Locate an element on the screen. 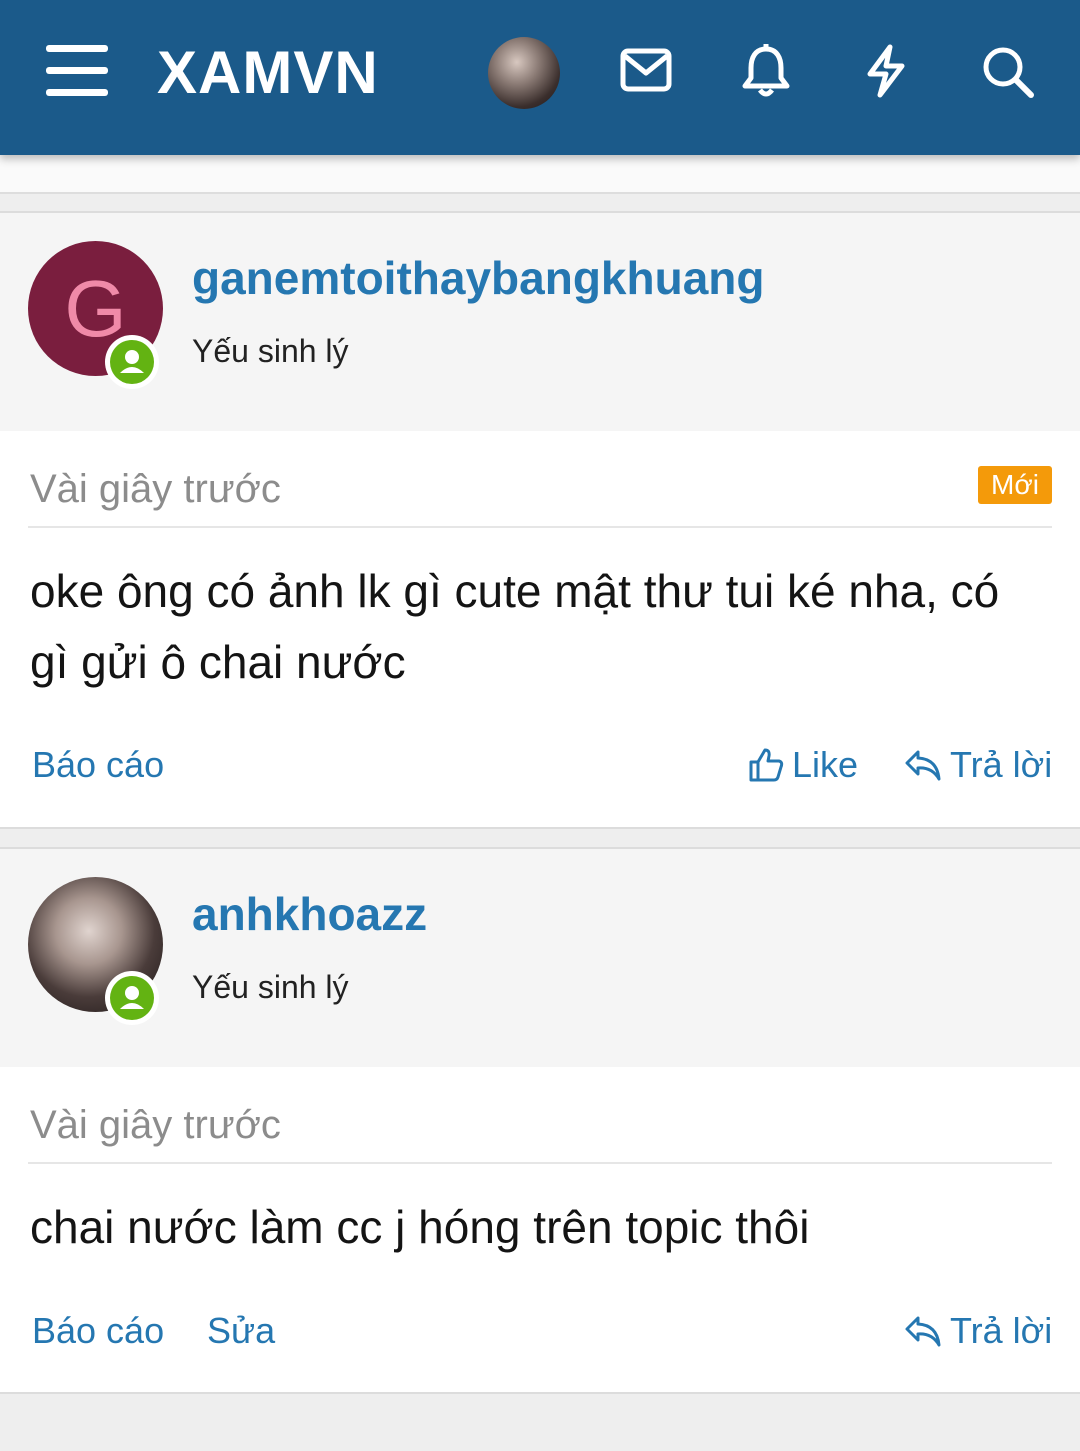  username: ganemtoithaybangkhuang is located at coordinates (478, 278).